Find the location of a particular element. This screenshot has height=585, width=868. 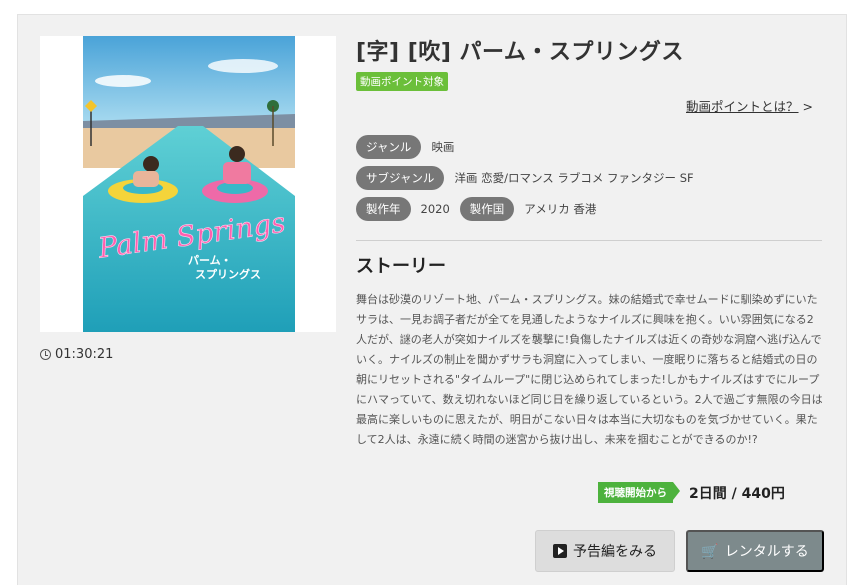

video-point-link-label: 動画ポイントとは？ is located at coordinates (742, 106).